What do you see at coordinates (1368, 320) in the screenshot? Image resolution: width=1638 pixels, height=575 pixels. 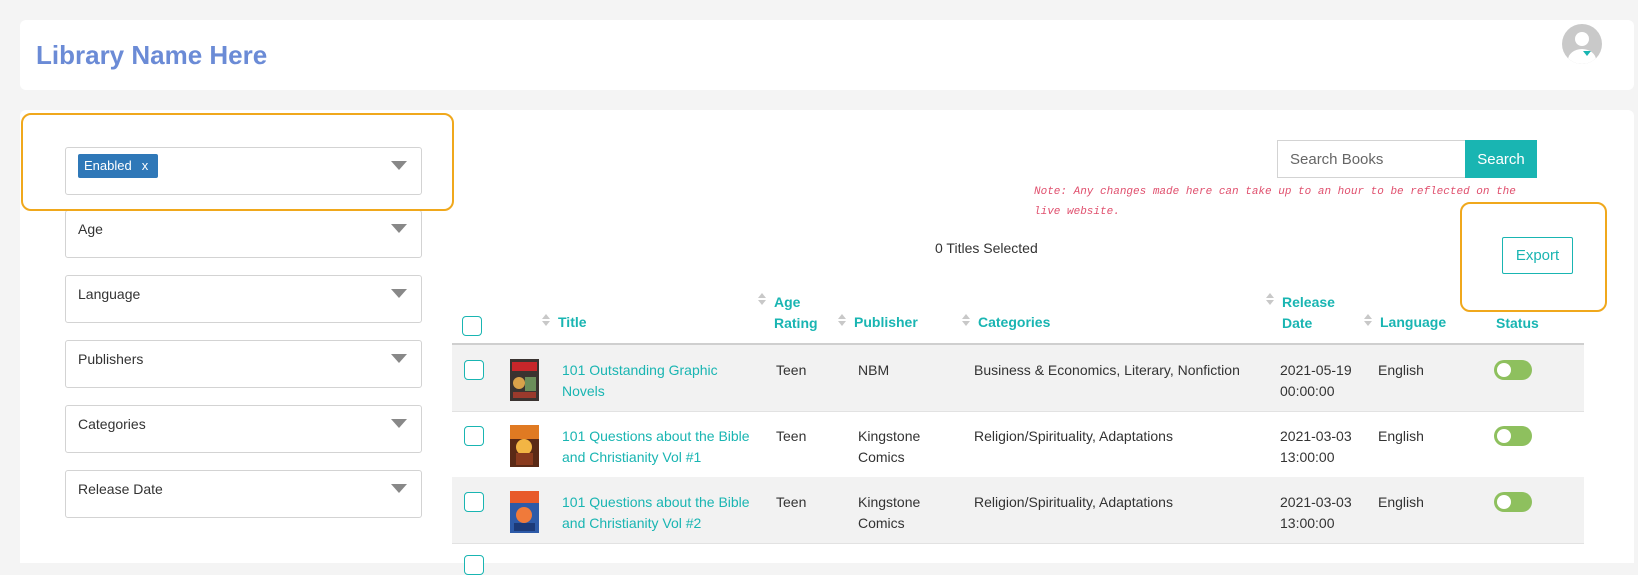 I see `sort-language-icon` at bounding box center [1368, 320].